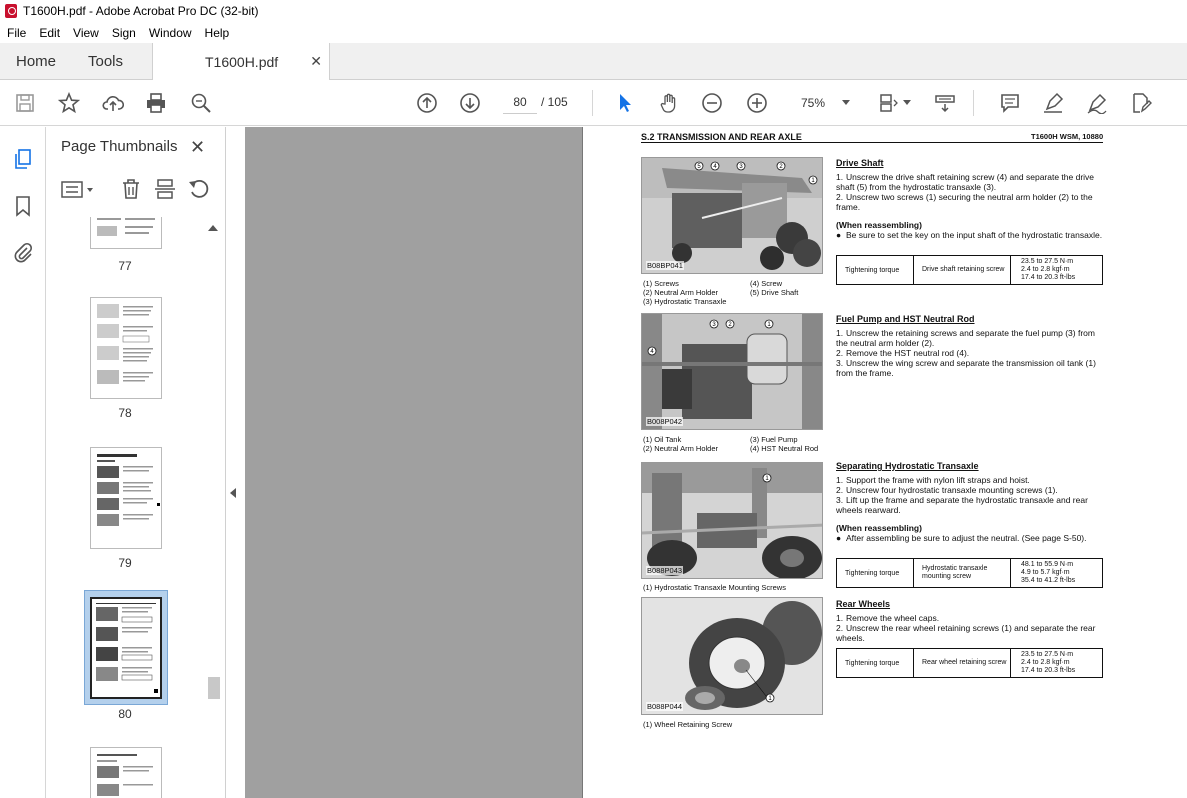 Image resolution: width=1187 pixels, height=798 pixels. I want to click on tab-bar: Home Tools T1600H.pdf ✕, so click(593, 62).